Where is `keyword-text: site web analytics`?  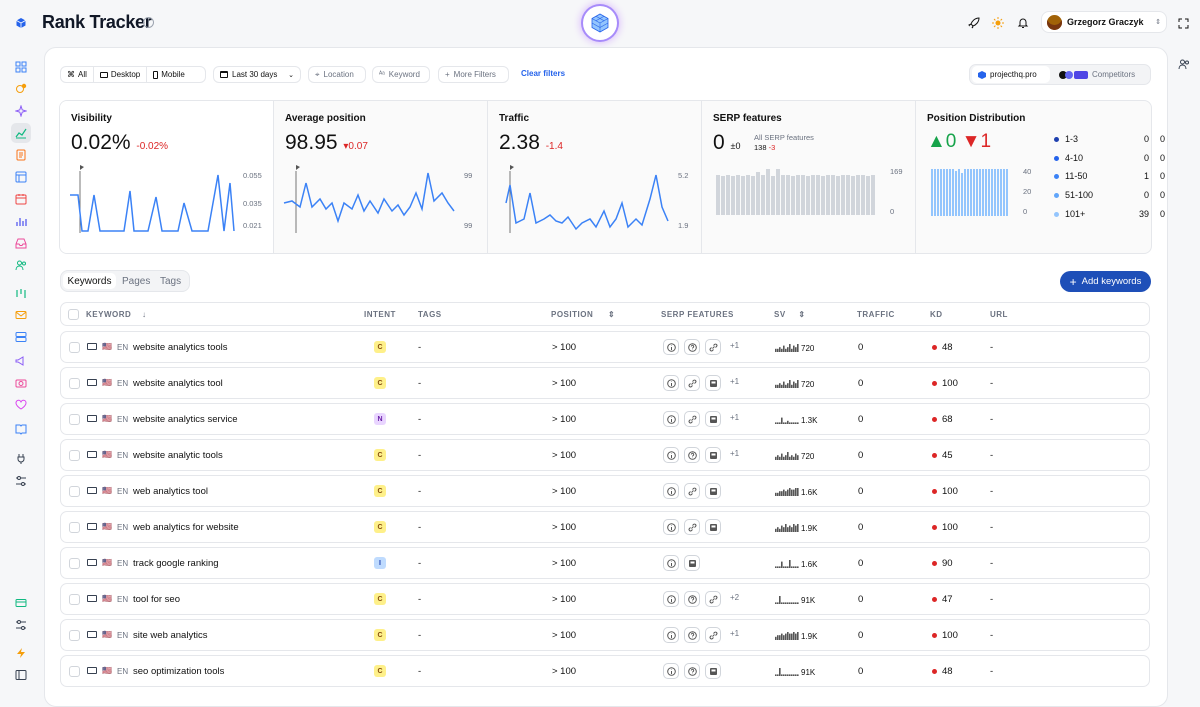 keyword-text: site web analytics is located at coordinates (170, 635).